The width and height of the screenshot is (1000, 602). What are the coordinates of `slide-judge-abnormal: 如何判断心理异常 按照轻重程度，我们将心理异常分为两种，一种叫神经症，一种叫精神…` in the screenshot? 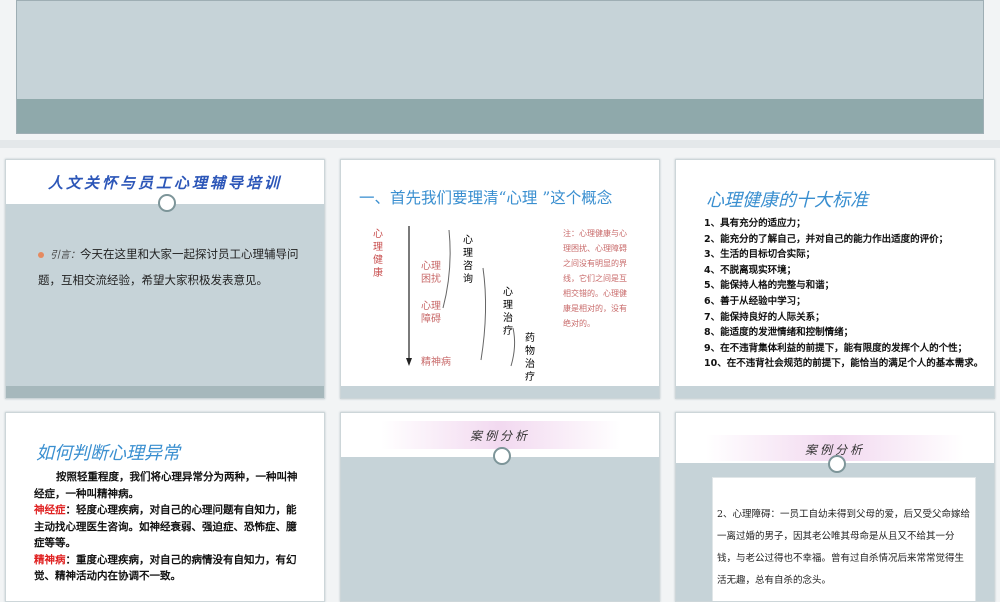 It's located at (165, 507).